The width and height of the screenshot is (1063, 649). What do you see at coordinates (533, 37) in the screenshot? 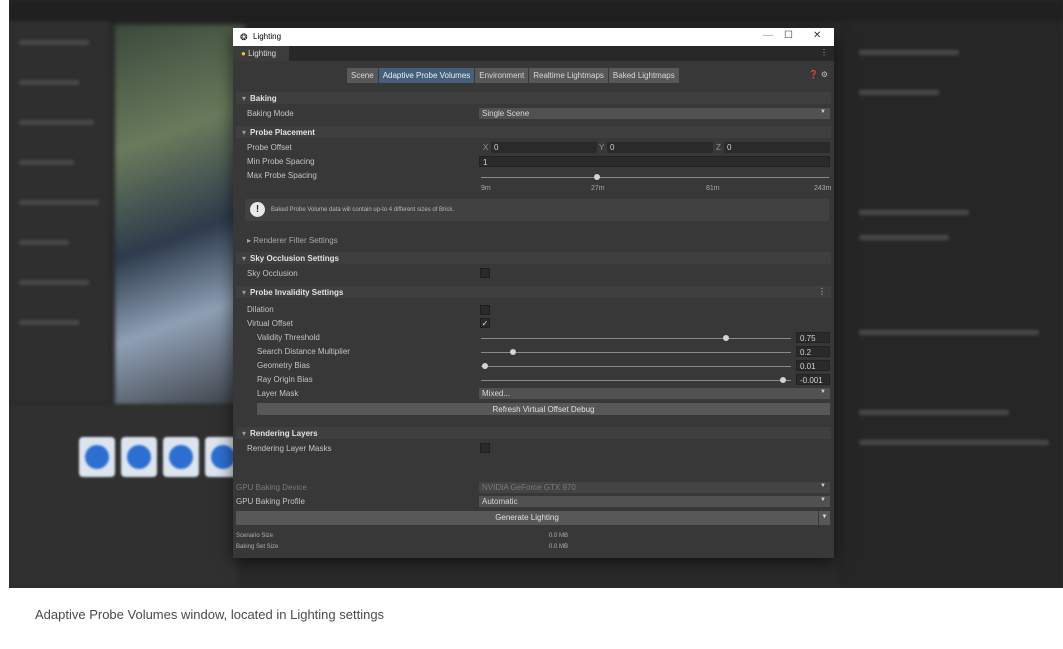
I see `window-titlebar: ❂ Lighting — ☐ ✕` at bounding box center [533, 37].